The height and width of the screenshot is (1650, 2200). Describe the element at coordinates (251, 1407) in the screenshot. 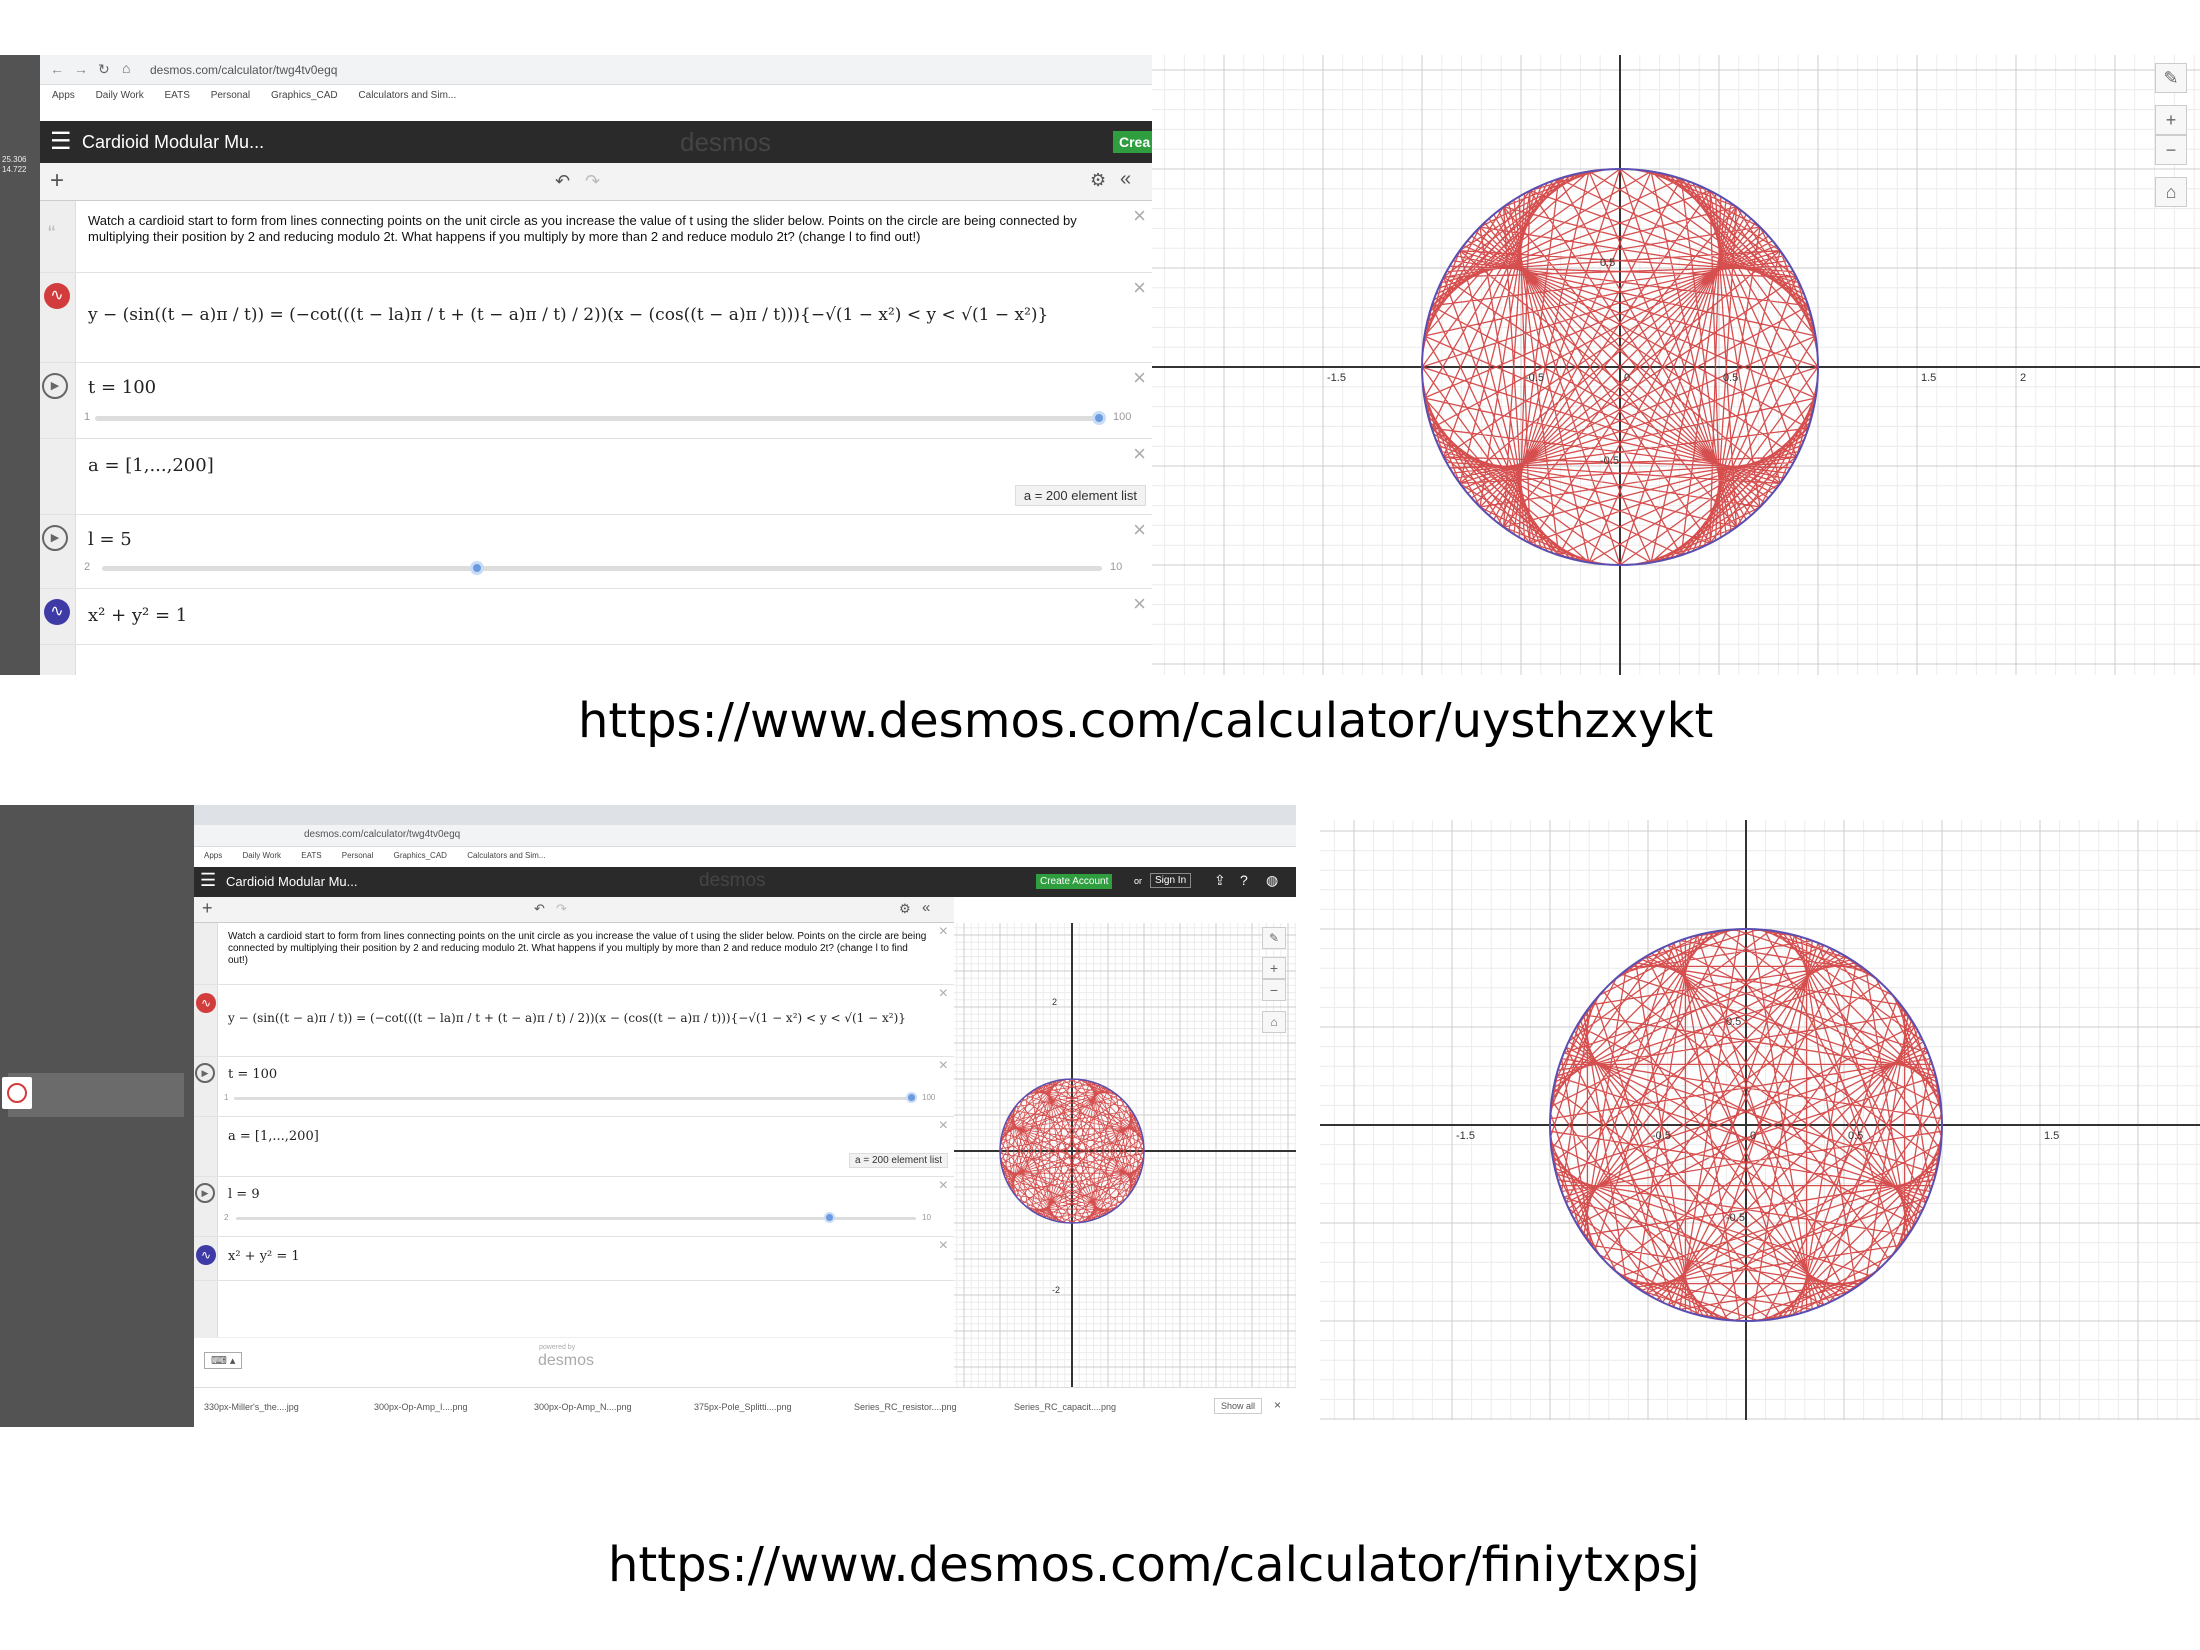

I see `download-item: 330px-Miller's_the....jpg` at that location.